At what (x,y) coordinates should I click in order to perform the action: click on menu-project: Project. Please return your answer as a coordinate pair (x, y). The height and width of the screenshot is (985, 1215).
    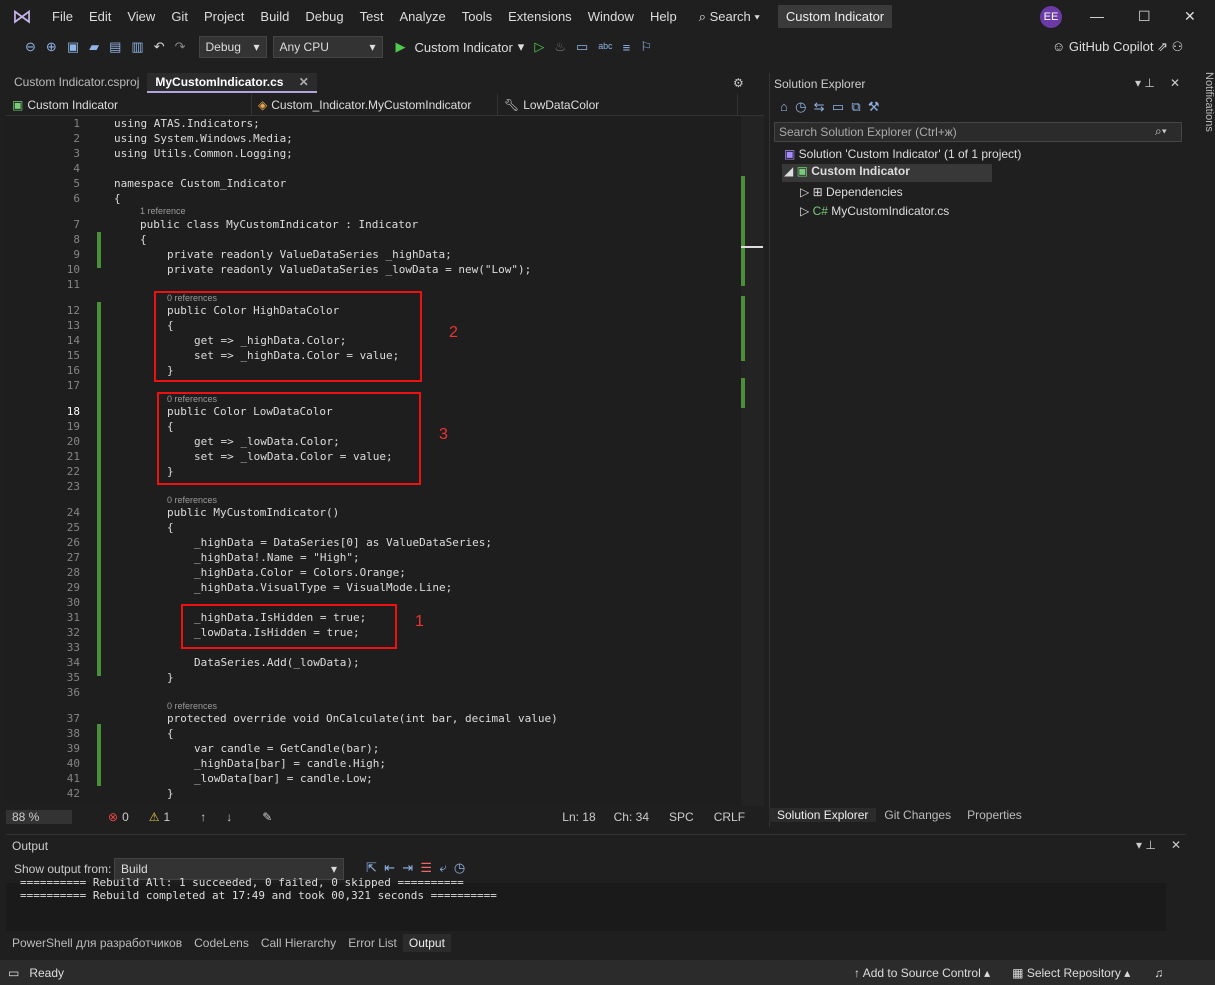
    Looking at the image, I should click on (224, 16).